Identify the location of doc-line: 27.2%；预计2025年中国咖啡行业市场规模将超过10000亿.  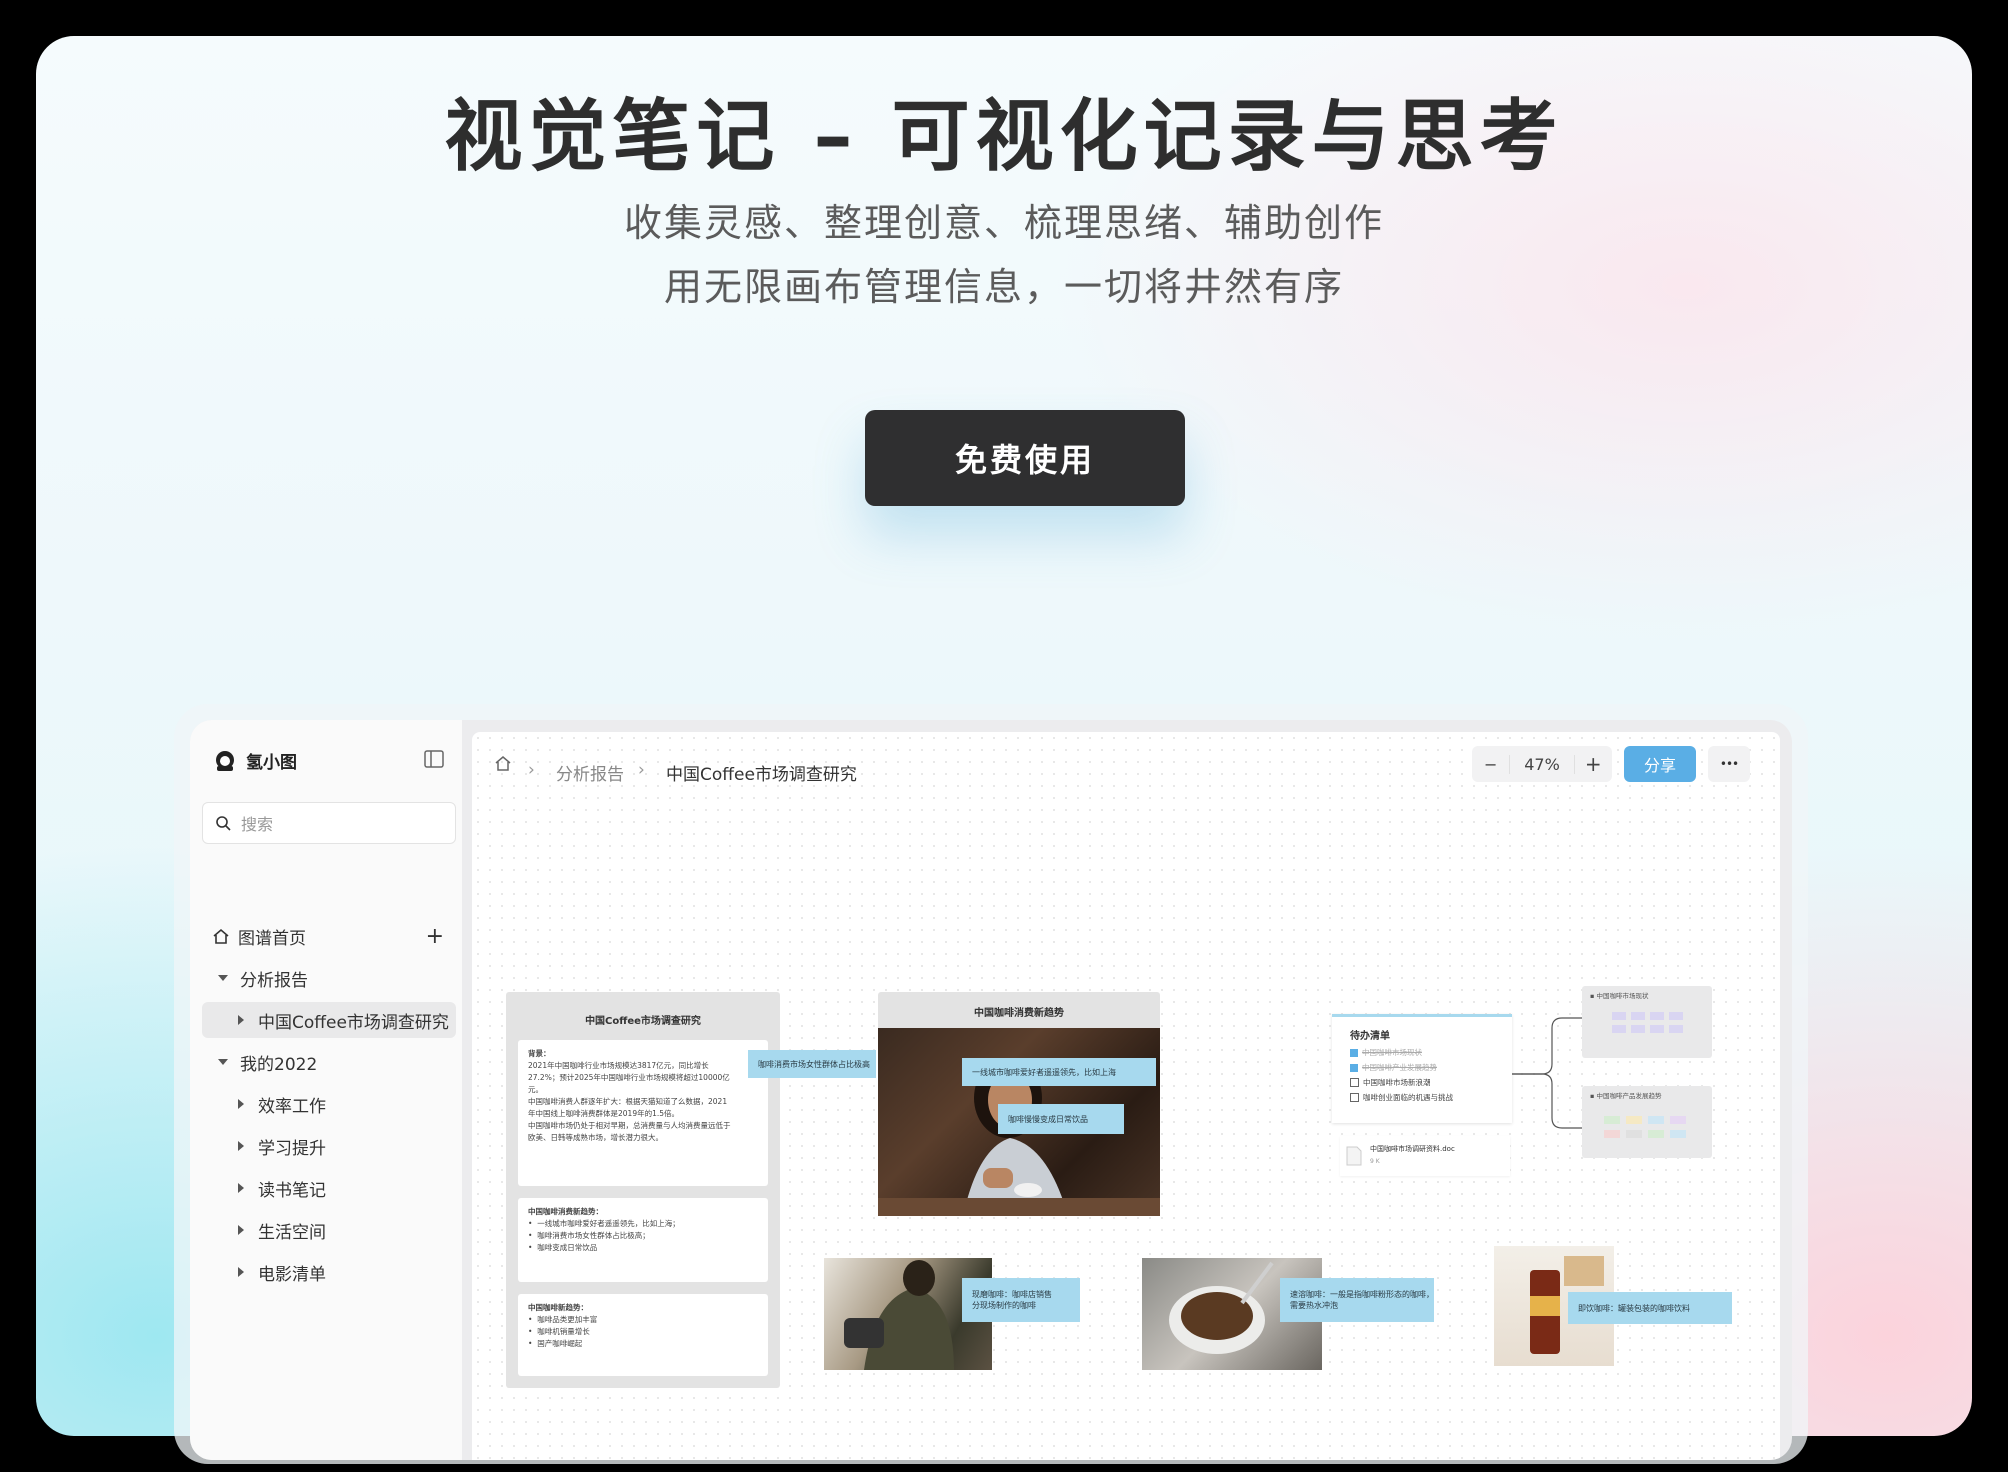
(629, 1077).